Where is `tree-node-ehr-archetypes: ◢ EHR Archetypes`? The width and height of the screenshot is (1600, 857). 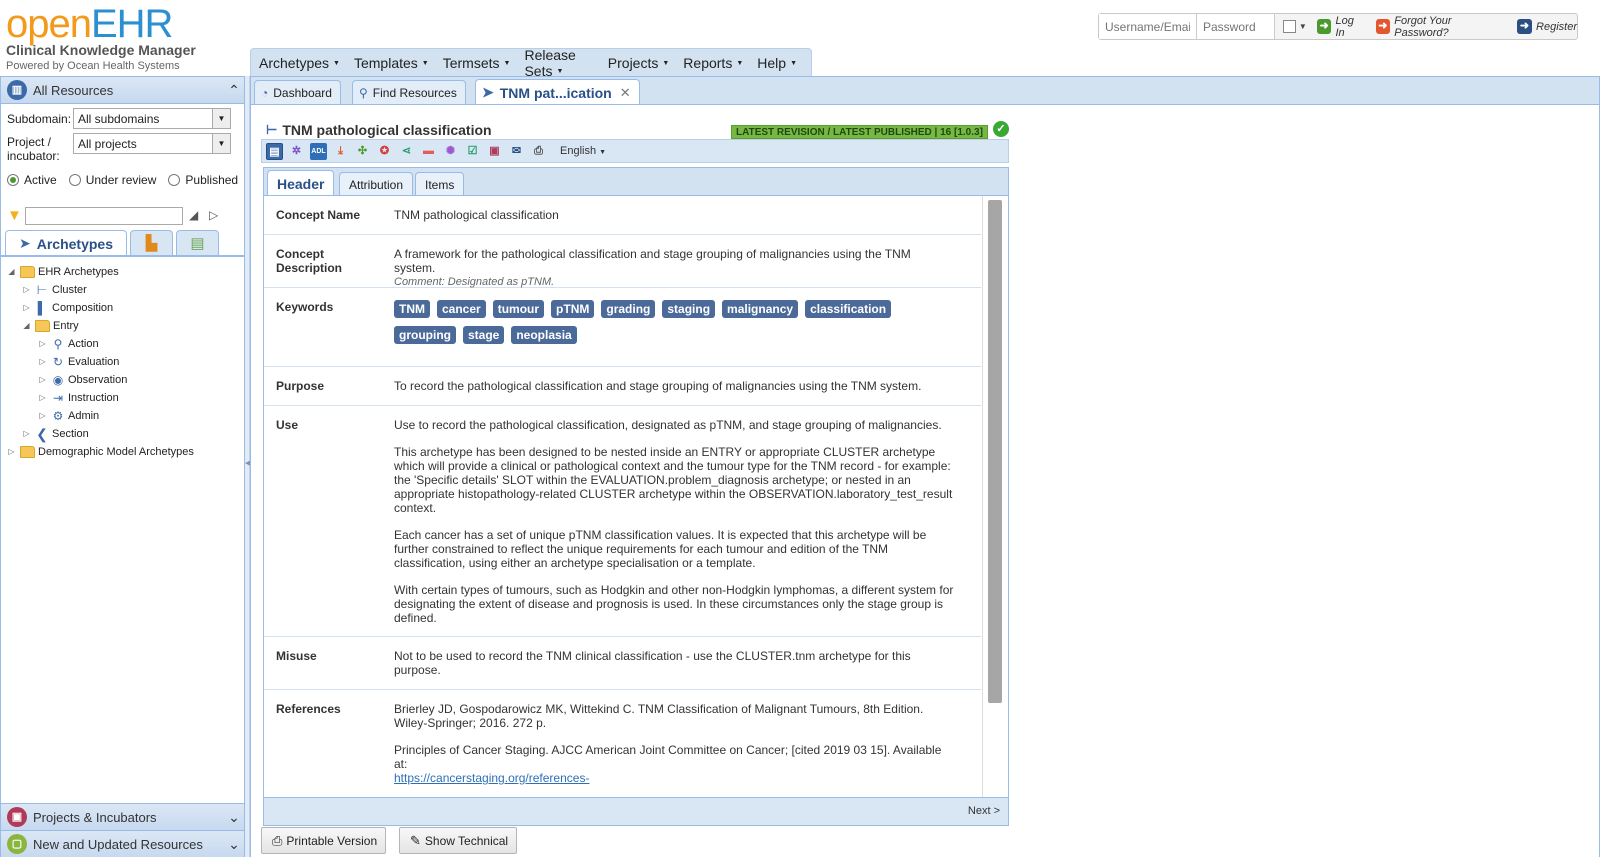
tree-node-ehr-archetypes: ◢ EHR Archetypes is located at coordinates (63, 271).